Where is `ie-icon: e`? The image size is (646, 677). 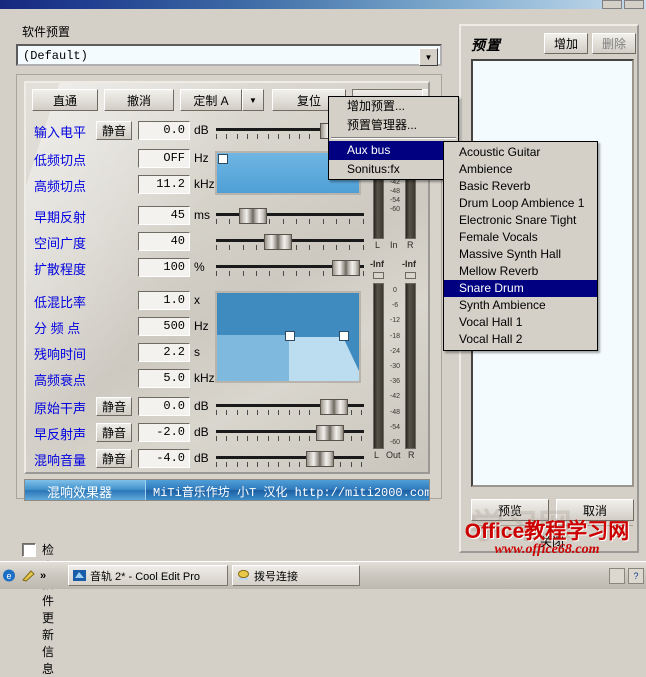
ie-icon: e is located at coordinates (9, 575).